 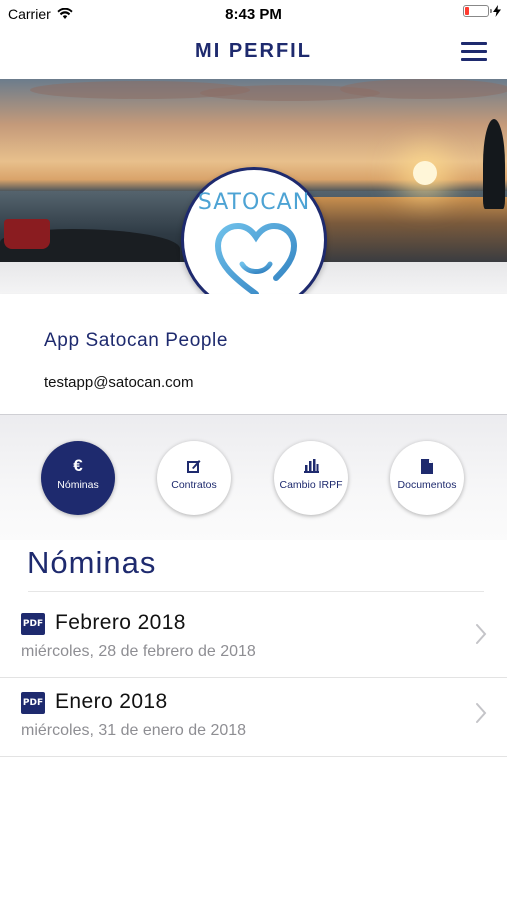 What do you see at coordinates (120, 622) in the screenshot?
I see `payslip-title: Febrero 2018` at bounding box center [120, 622].